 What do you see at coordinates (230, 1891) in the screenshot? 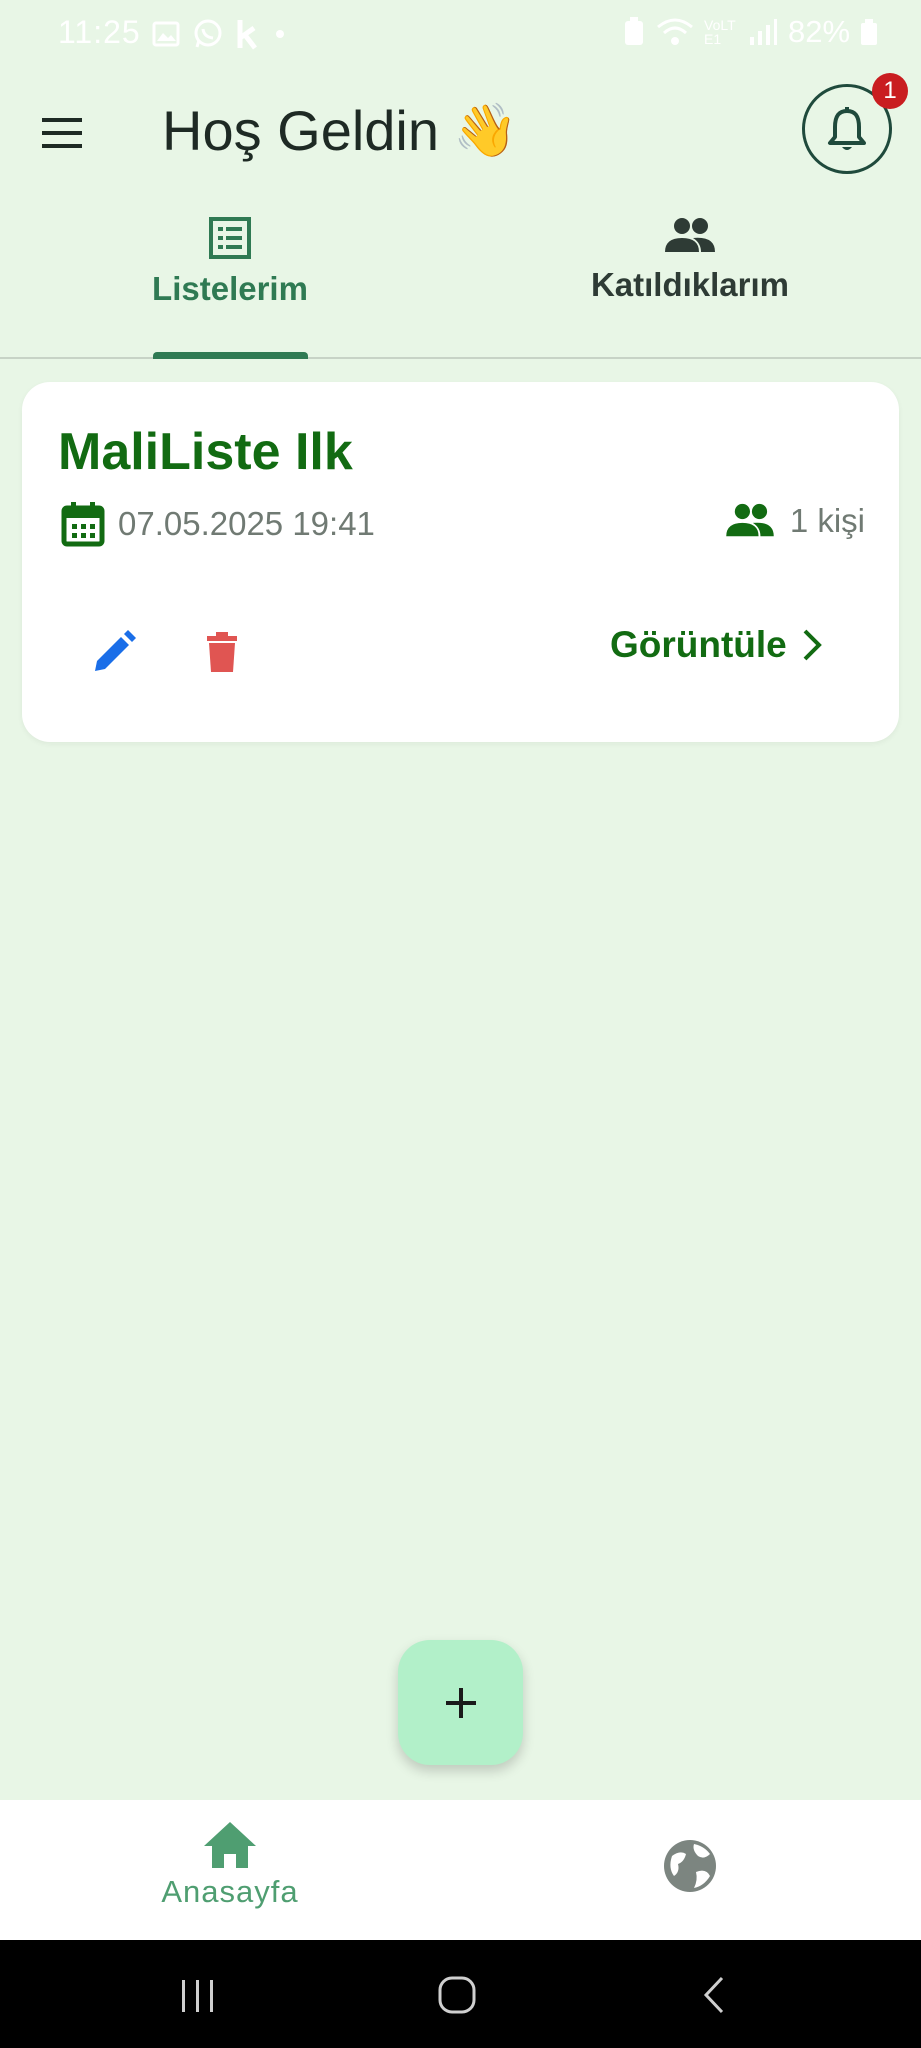
I see `nav-home-label: Anasayfa` at bounding box center [230, 1891].